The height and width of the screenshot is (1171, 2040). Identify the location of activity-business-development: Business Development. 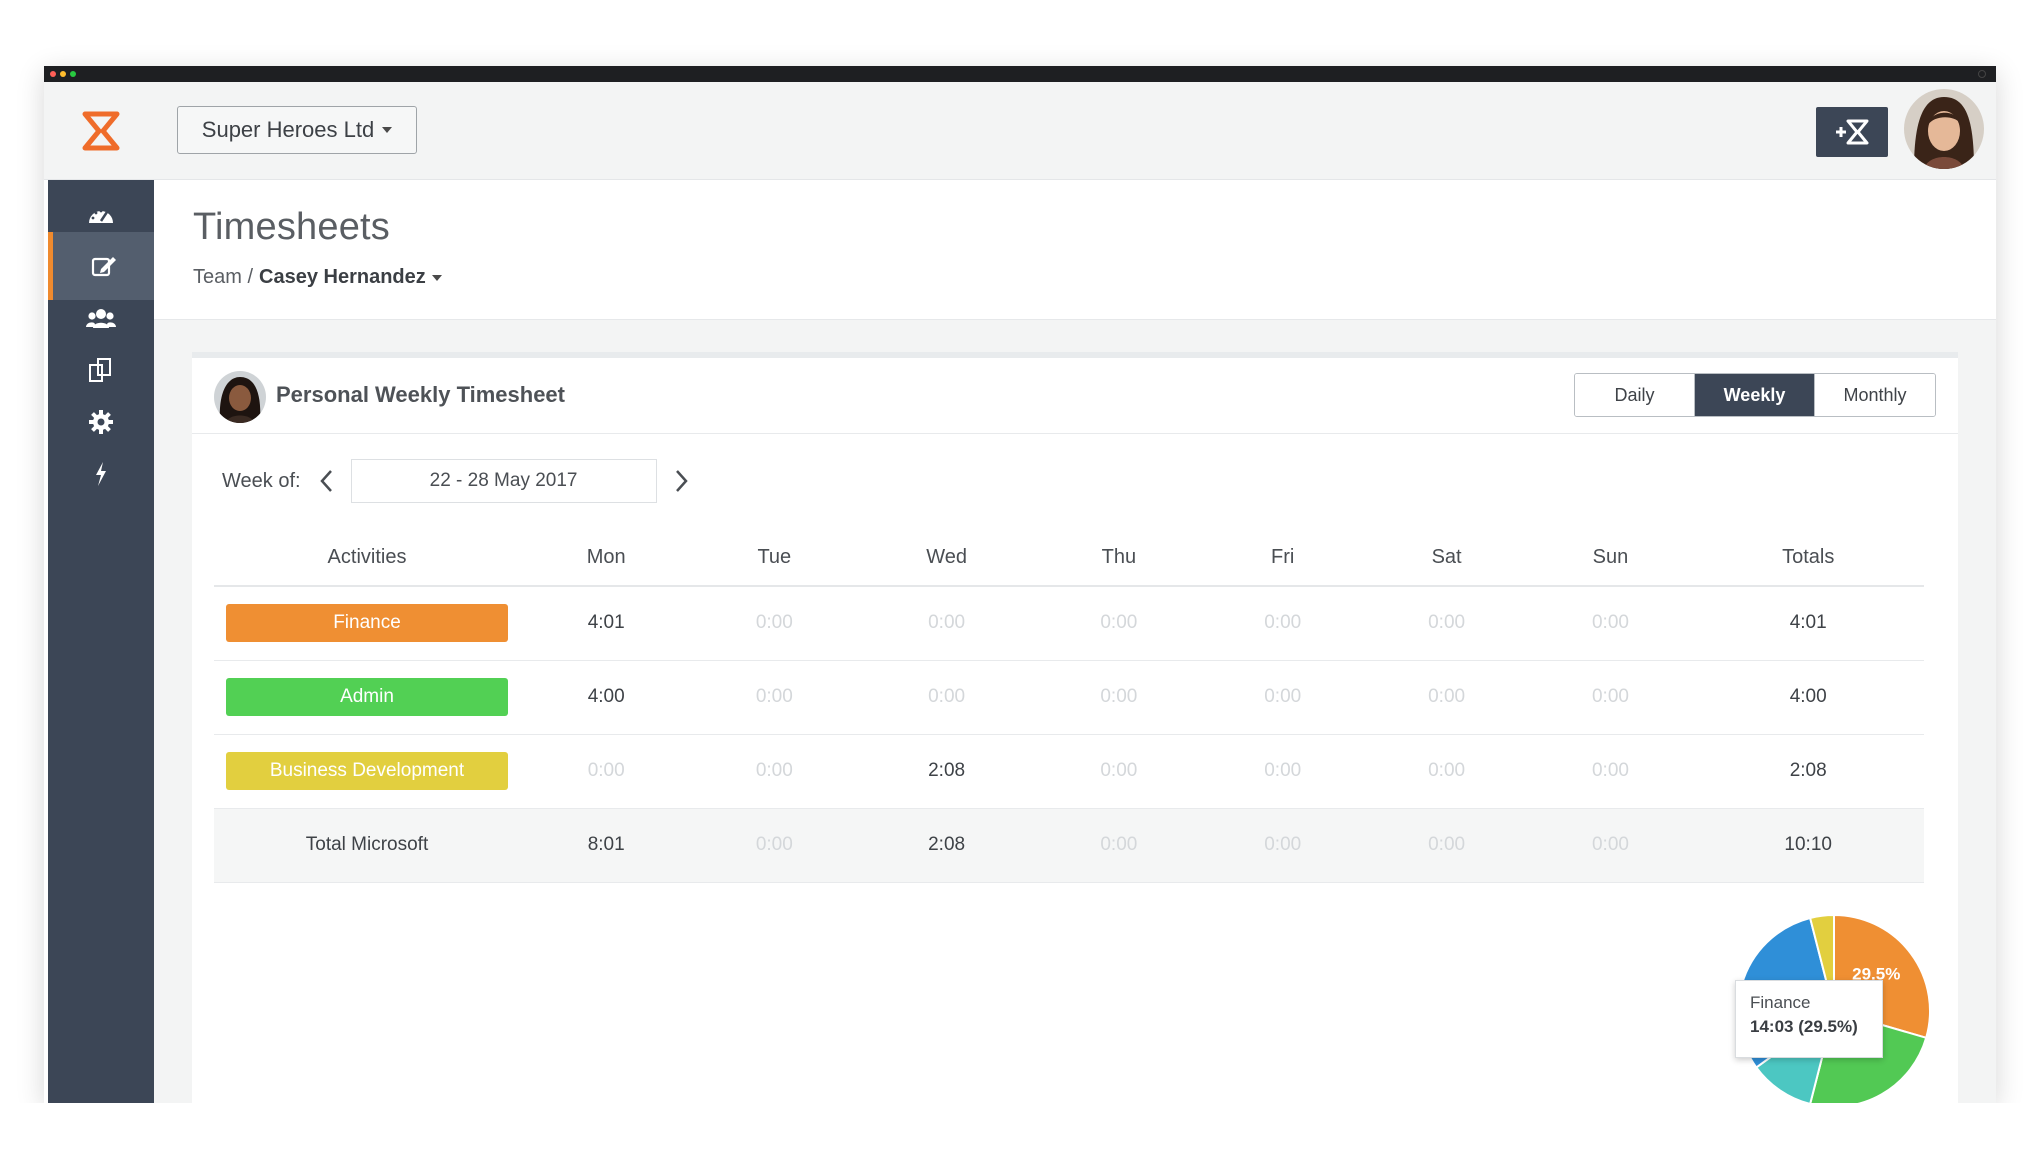
(367, 771).